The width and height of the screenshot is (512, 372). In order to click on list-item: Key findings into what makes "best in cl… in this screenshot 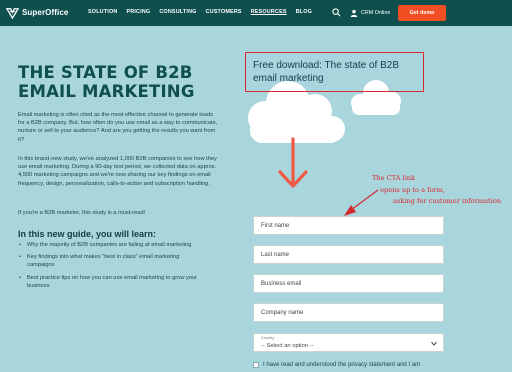, I will do `click(108, 261)`.